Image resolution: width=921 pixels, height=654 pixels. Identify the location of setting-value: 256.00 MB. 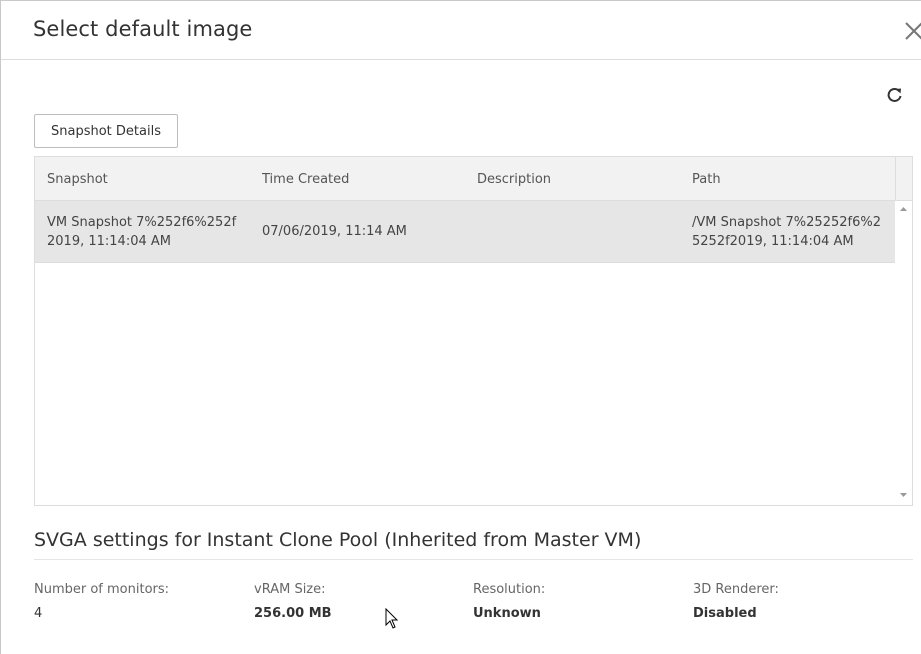
(293, 613).